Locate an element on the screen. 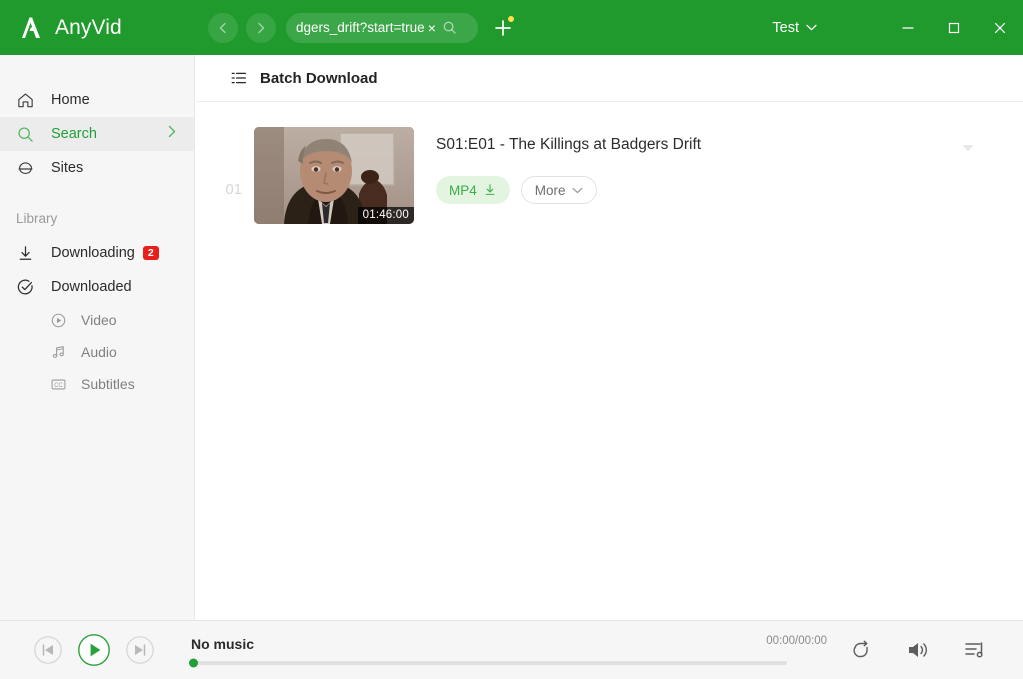 The width and height of the screenshot is (1023, 679). list-icon is located at coordinates (239, 78).